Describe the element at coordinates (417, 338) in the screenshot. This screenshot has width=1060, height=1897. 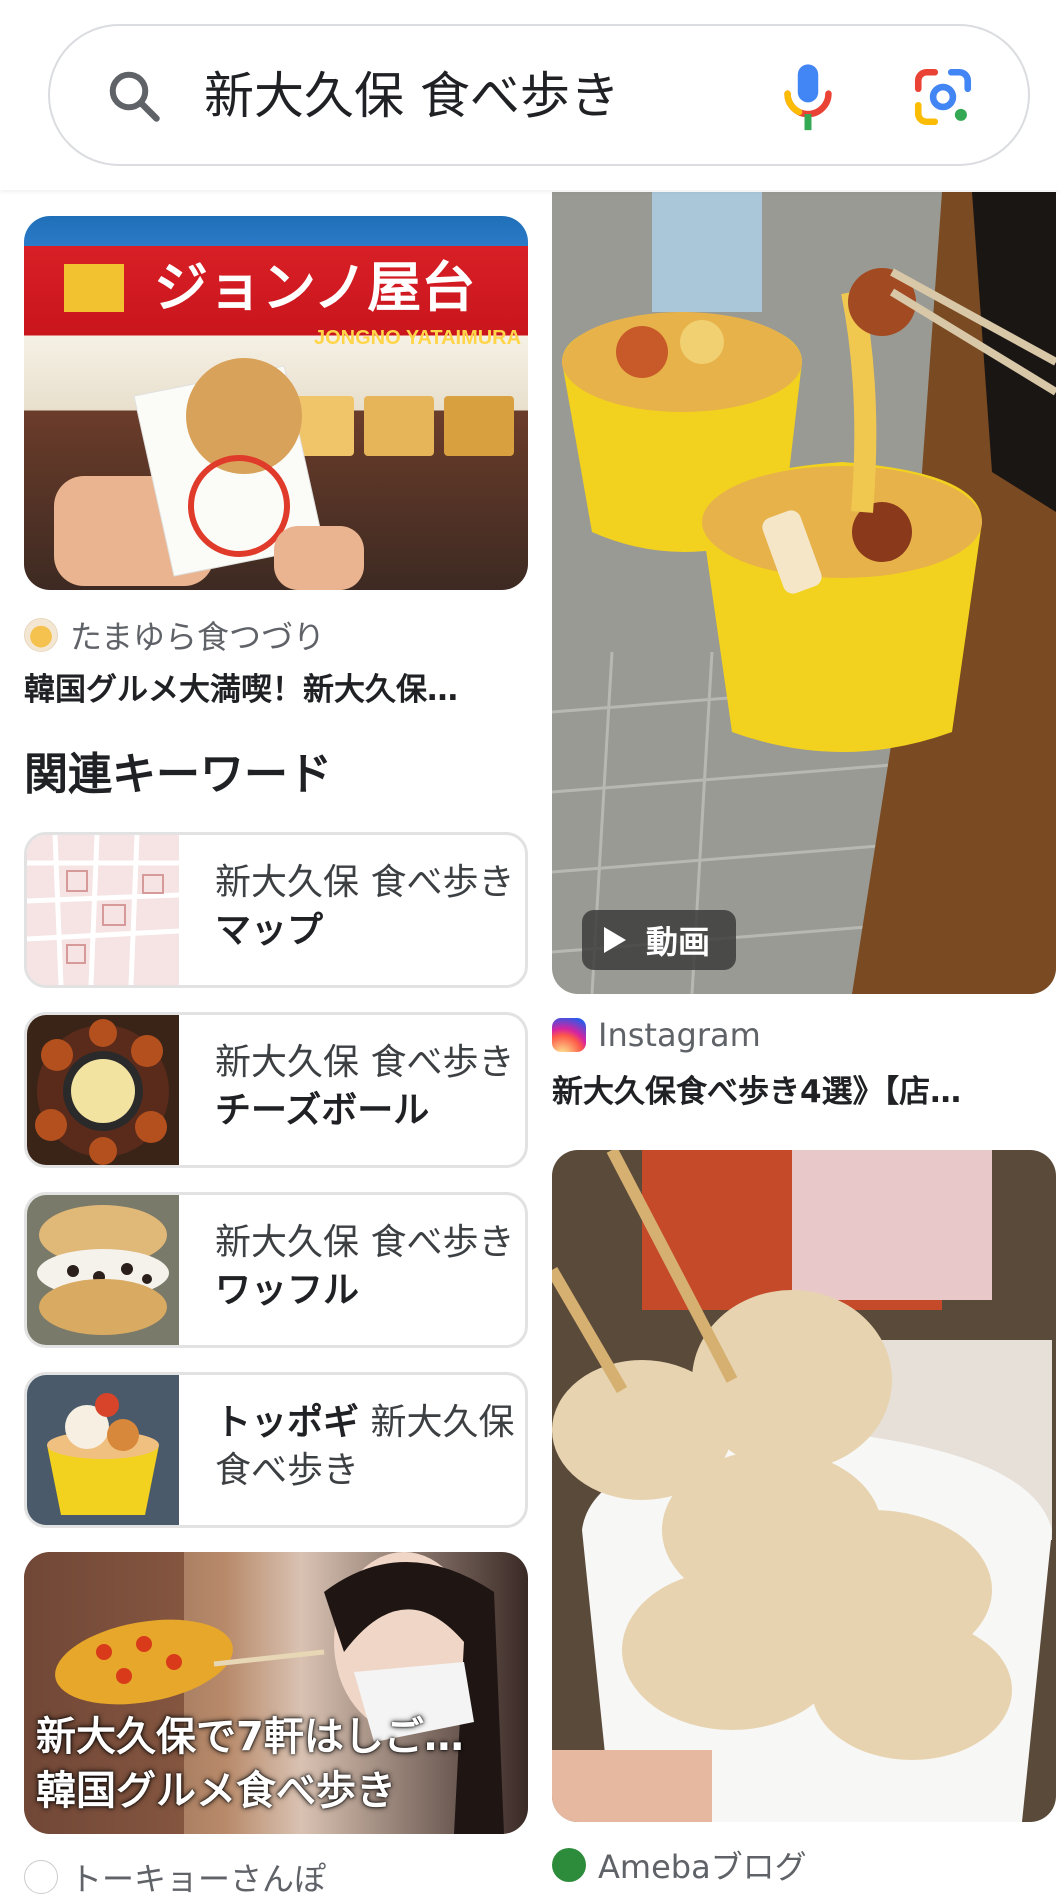
I see `store-sign-roman: JONGNO YATAIMURA` at that location.